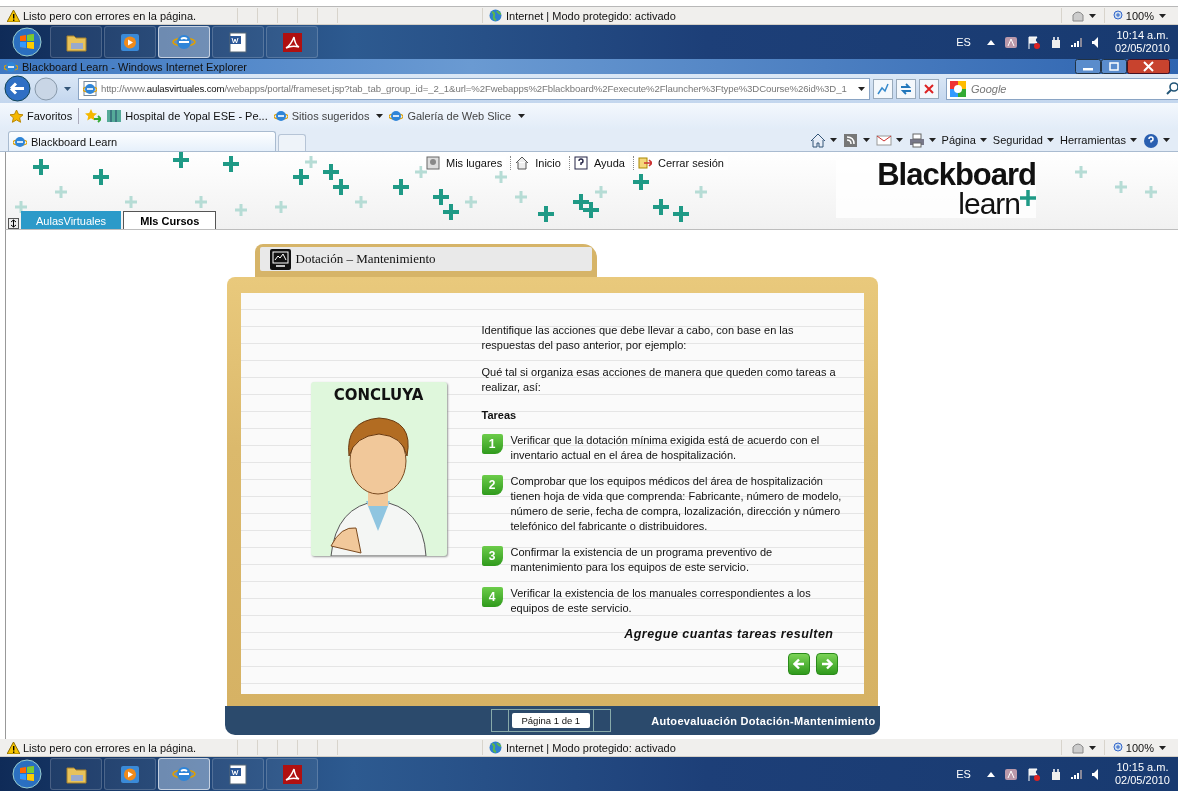 The width and height of the screenshot is (1178, 791). Describe the element at coordinates (665, 448) in the screenshot. I see `task-text: Verificar que la dotación mínima exigida está de acuerdo con el inventario actual en el área de hospitalización.` at that location.